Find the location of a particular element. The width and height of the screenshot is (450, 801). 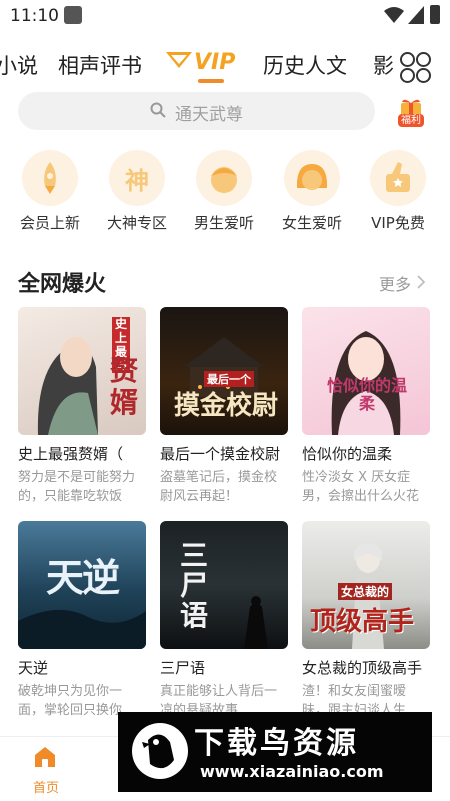

nav-home-label: 首页 is located at coordinates (46, 786).